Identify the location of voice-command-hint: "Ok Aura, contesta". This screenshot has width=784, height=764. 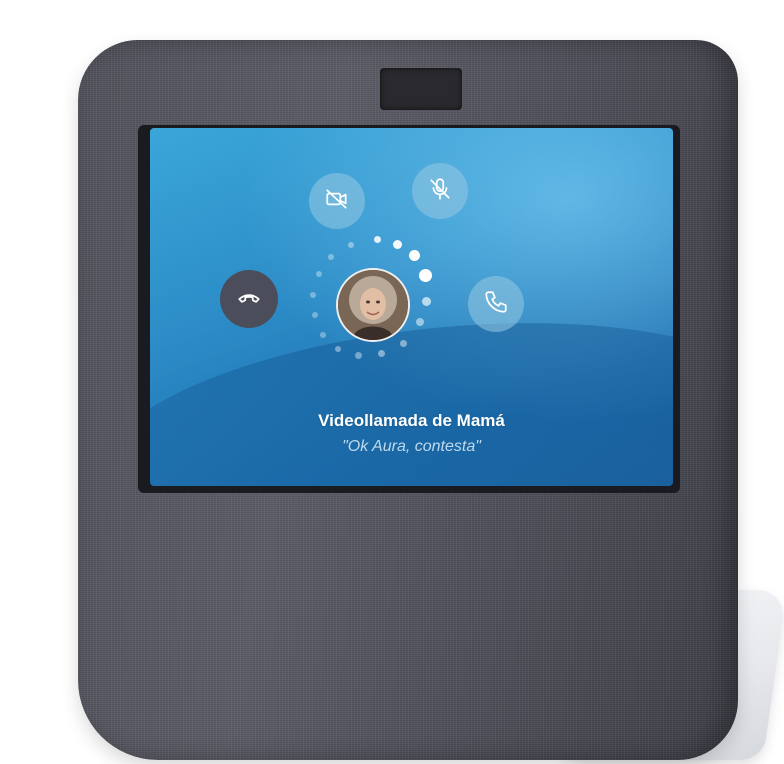
(411, 446).